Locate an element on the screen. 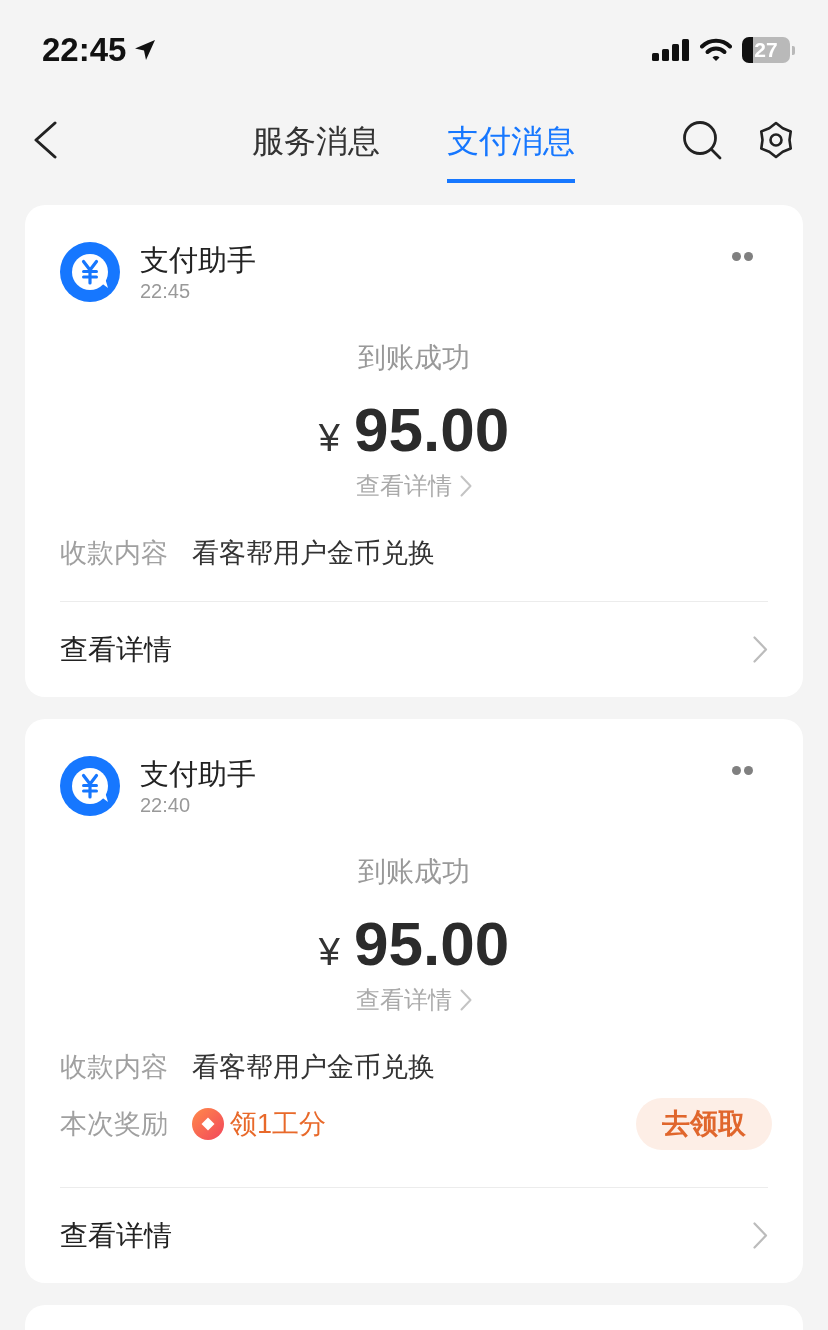 The height and width of the screenshot is (1330, 828). message-time: 22:40 is located at coordinates (166, 805).